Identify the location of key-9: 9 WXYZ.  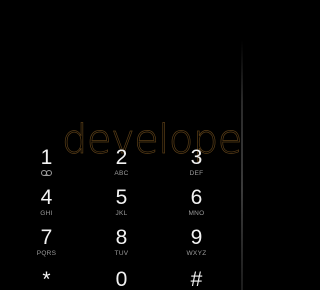
(196, 244).